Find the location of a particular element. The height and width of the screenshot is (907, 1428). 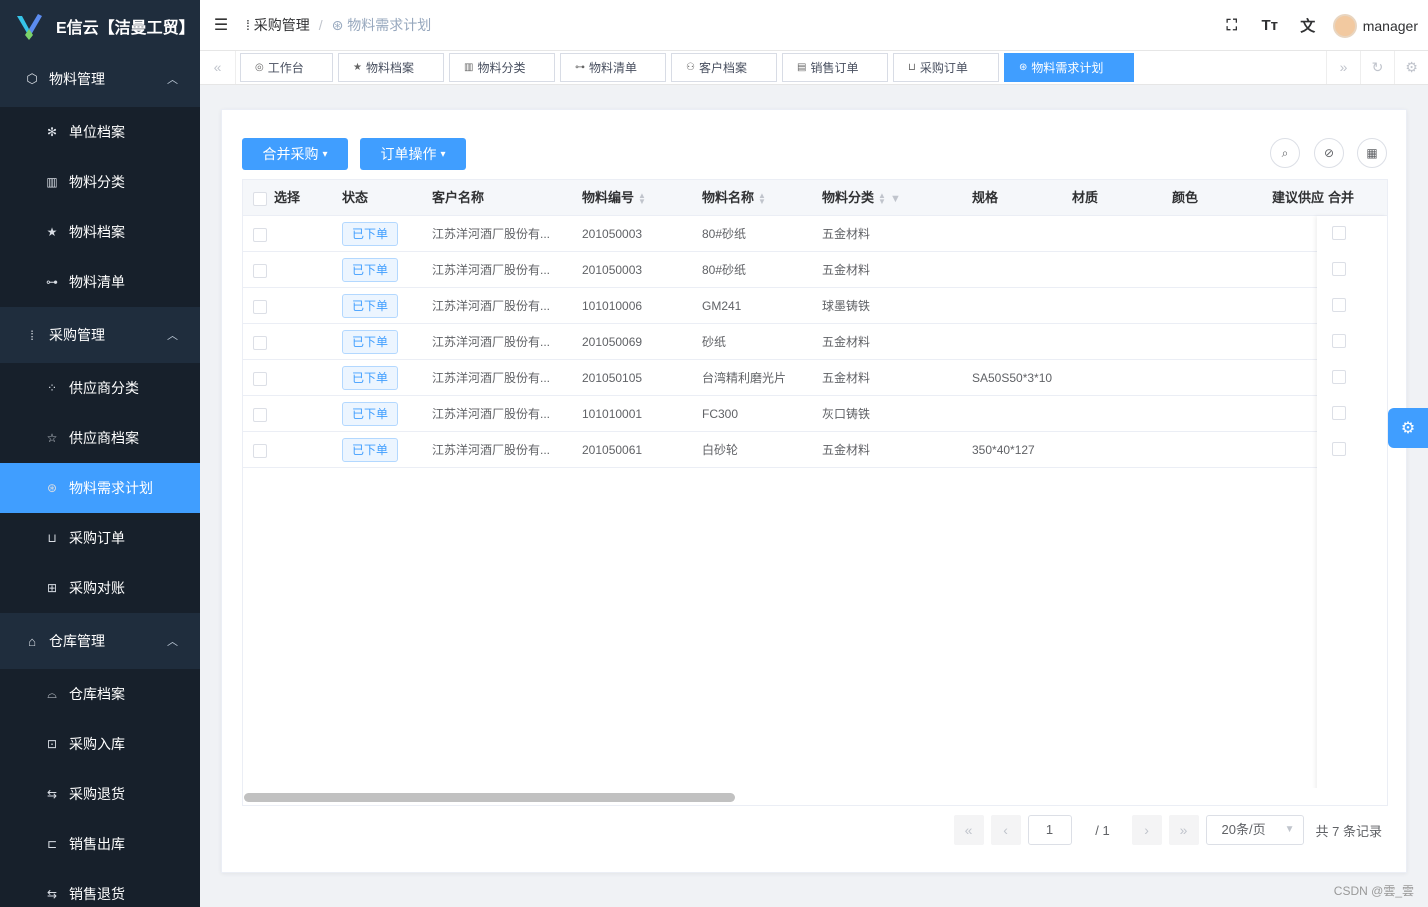

columns-icon: ▦ is located at coordinates (1372, 153).